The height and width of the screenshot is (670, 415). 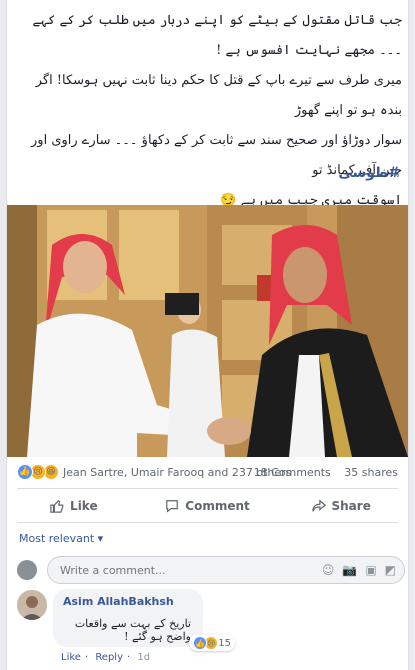 I want to click on like-reaction-icon: 👍, so click(x=25, y=472).